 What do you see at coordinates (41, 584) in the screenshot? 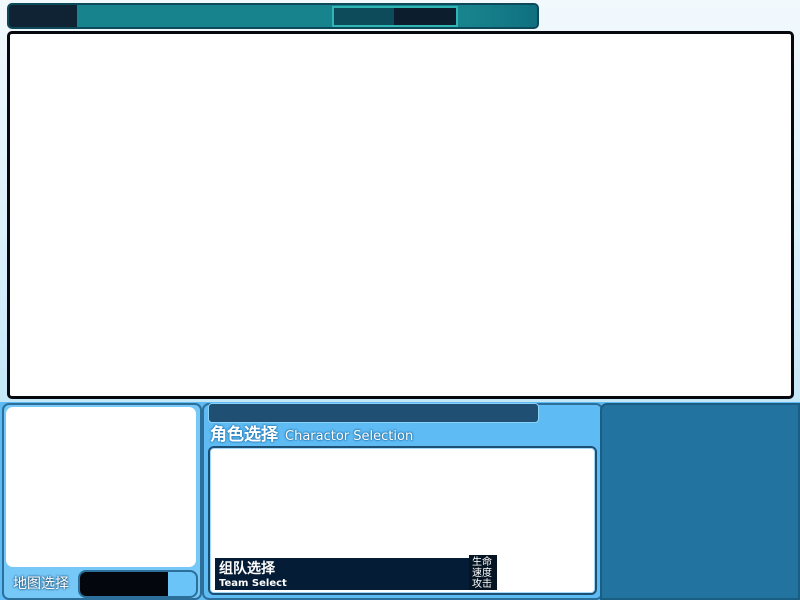
I see `map-select-label: 地图选择` at bounding box center [41, 584].